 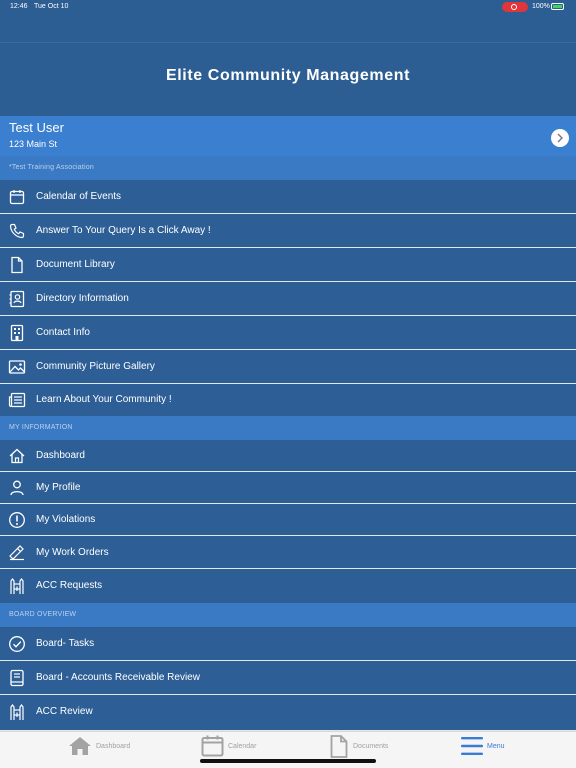 I want to click on tab-label: Menu, so click(x=496, y=746).